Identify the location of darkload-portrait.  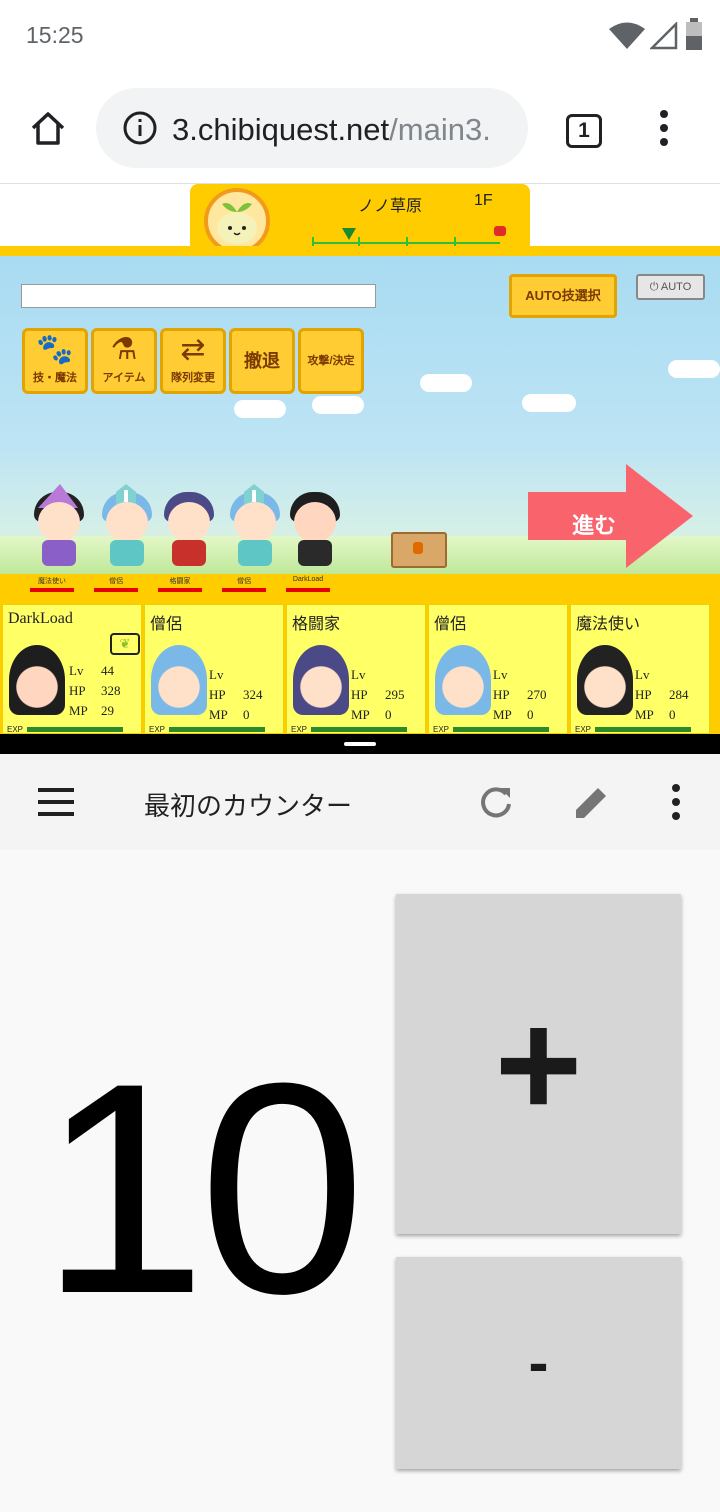
(37, 680).